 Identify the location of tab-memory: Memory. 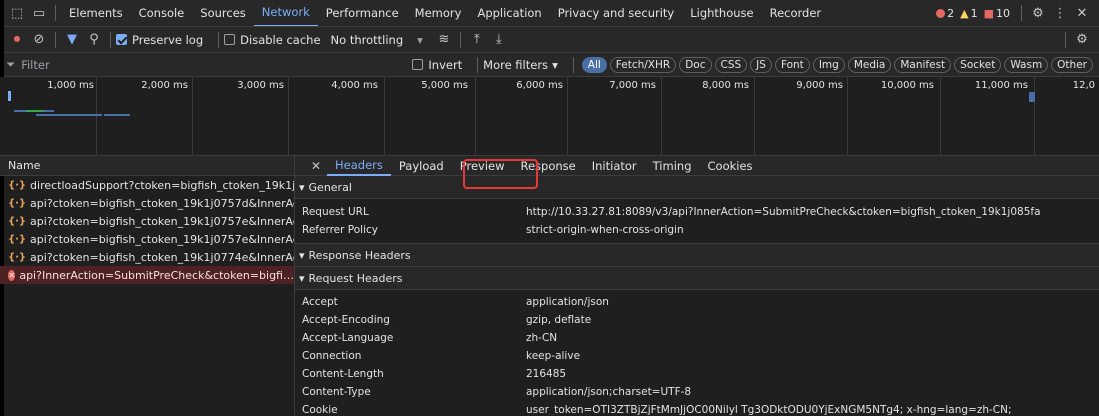
(438, 13).